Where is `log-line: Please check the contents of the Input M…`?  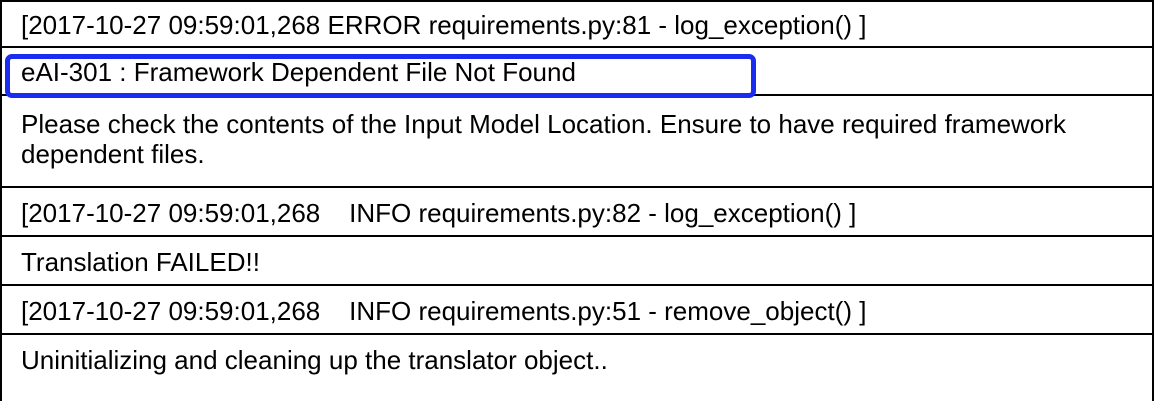
log-line: Please check the contents of the Input M… is located at coordinates (543, 139).